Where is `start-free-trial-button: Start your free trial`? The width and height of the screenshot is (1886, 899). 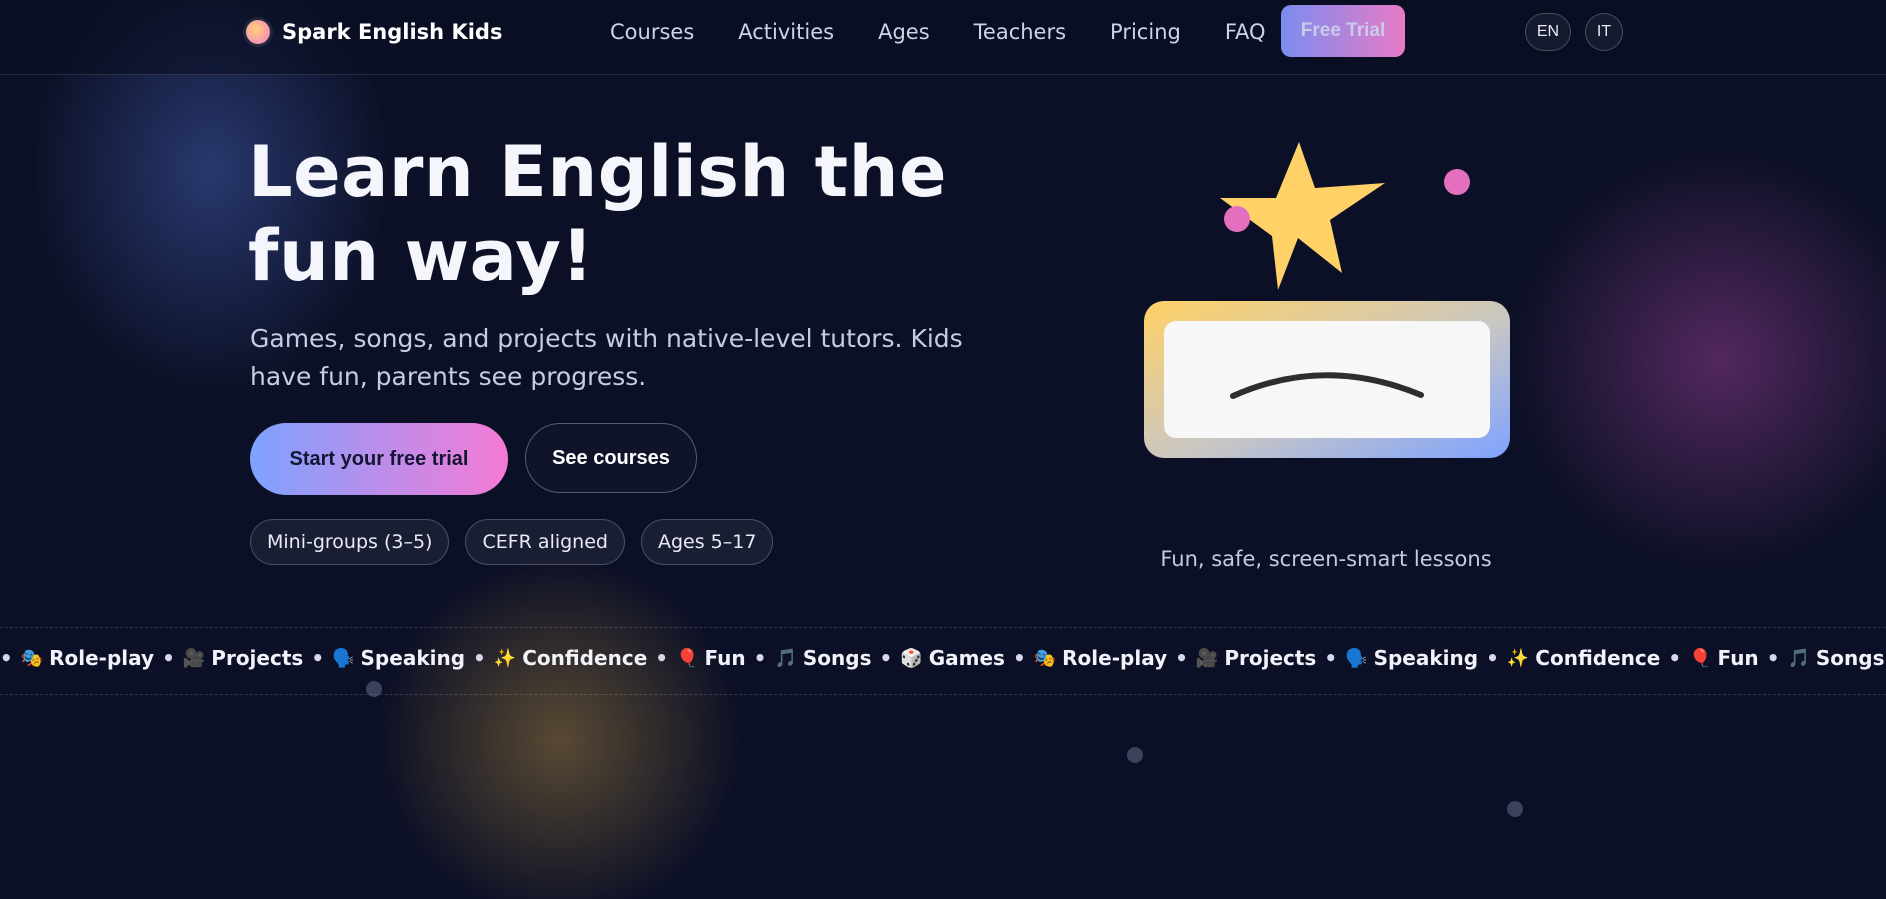 start-free-trial-button: Start your free trial is located at coordinates (379, 459).